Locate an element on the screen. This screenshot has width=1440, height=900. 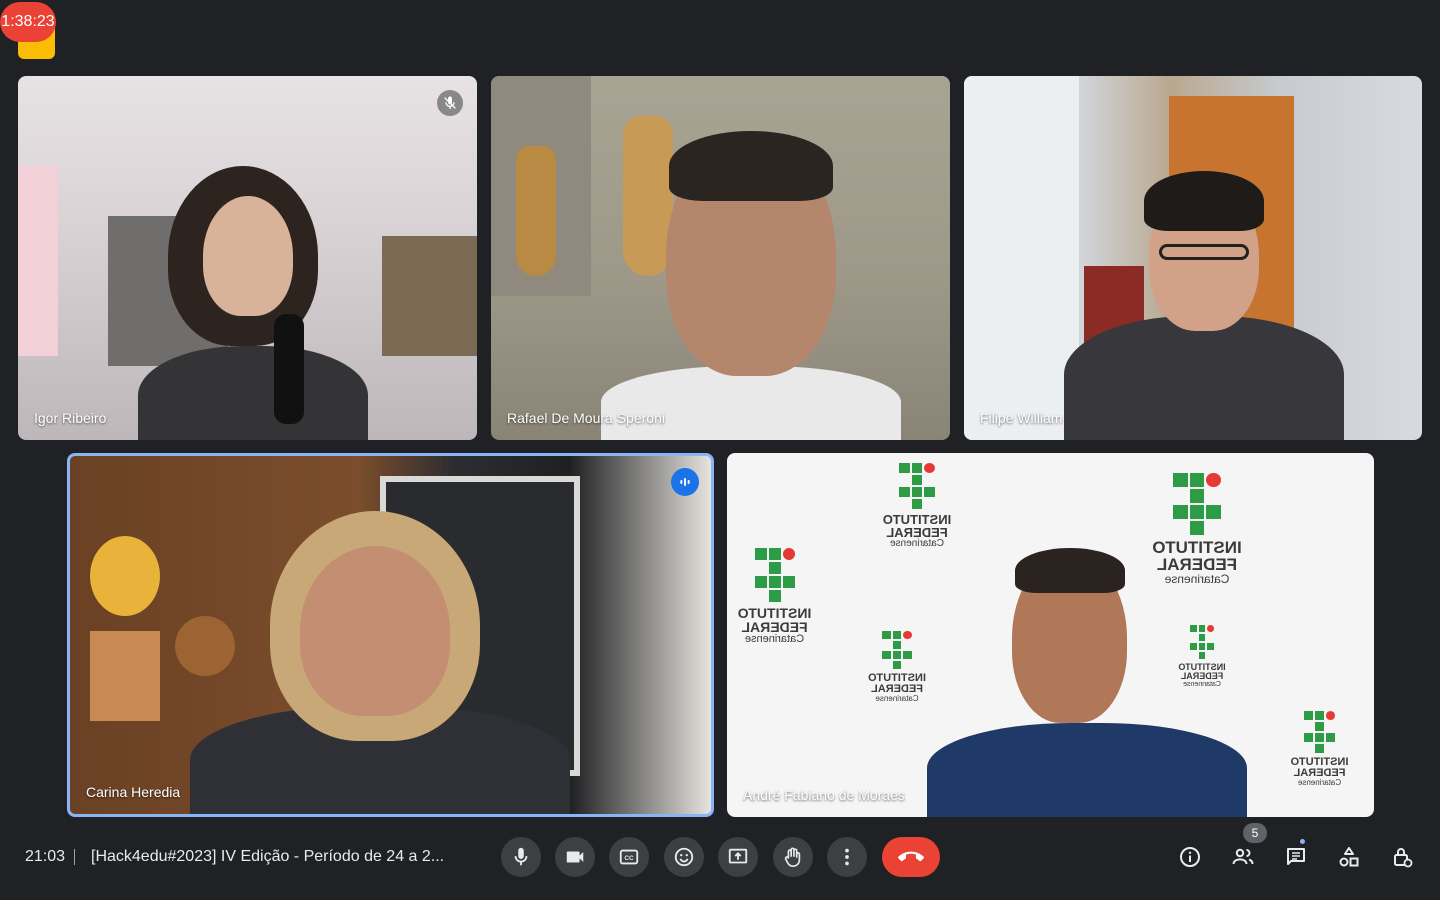
meeting-details-button is located at coordinates (1190, 857).